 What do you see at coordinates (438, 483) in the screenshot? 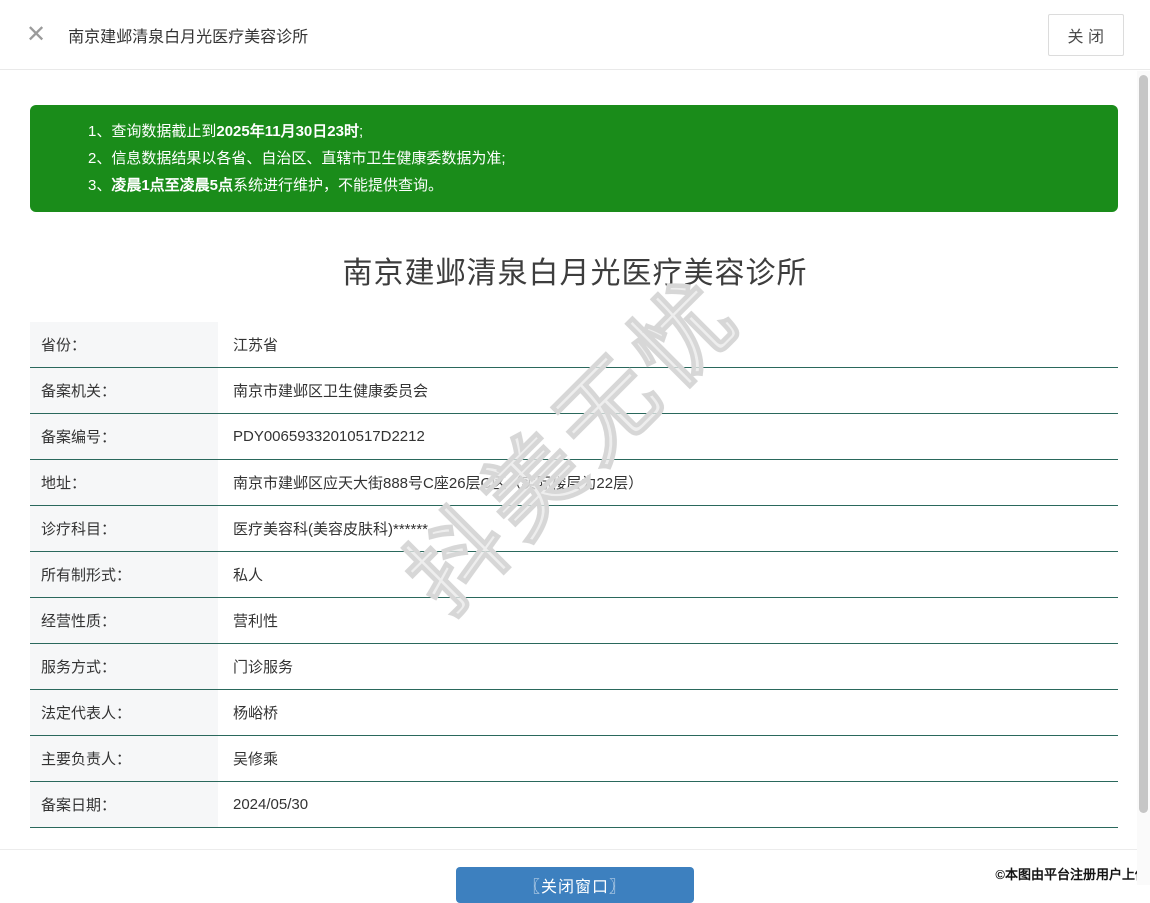
I see `row-value: 南京市建邺区应天大街888号C座26层C区（实际楼层为22层）` at bounding box center [438, 483].